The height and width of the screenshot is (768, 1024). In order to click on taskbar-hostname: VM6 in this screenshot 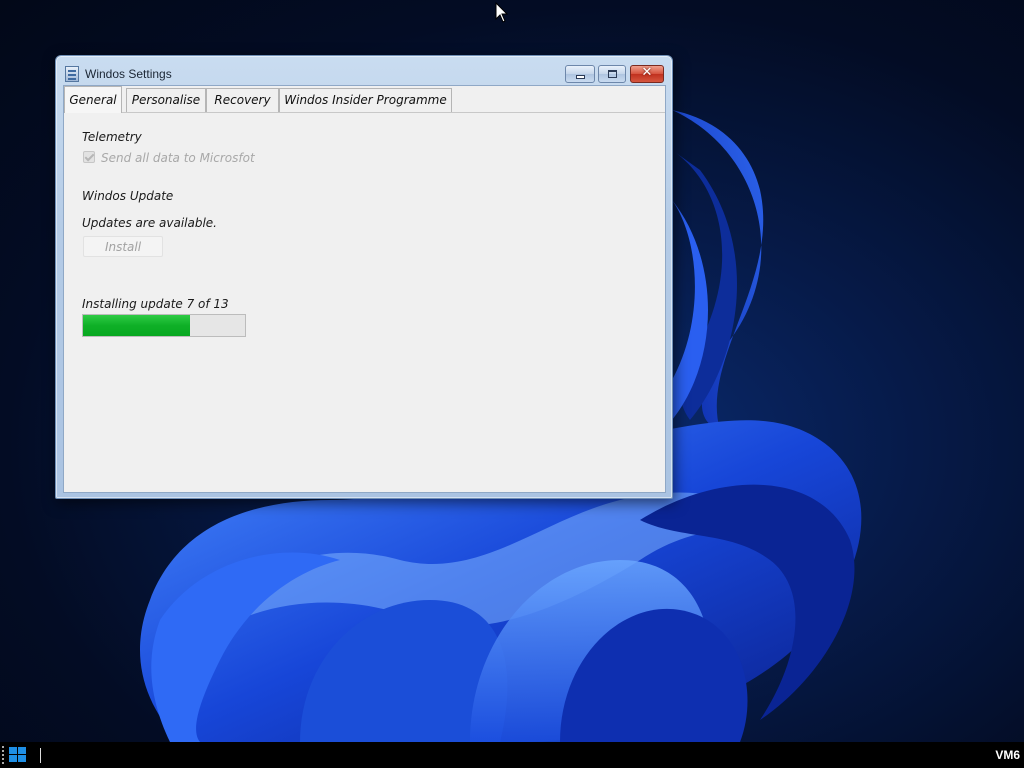, I will do `click(1007, 755)`.